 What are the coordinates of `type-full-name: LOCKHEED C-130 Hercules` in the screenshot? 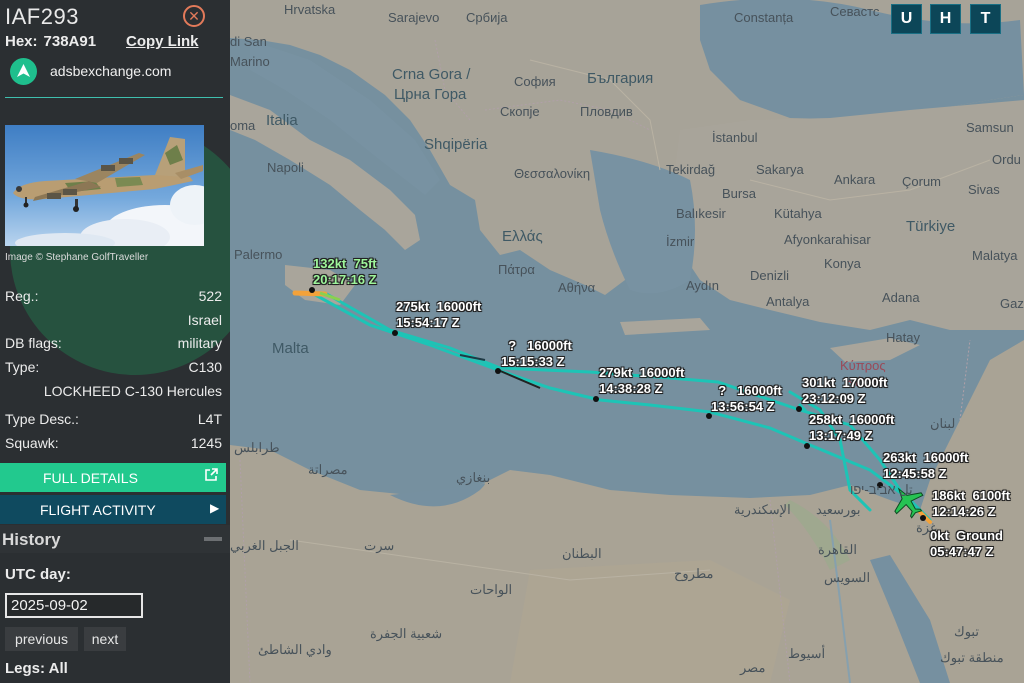 It's located at (132, 391).